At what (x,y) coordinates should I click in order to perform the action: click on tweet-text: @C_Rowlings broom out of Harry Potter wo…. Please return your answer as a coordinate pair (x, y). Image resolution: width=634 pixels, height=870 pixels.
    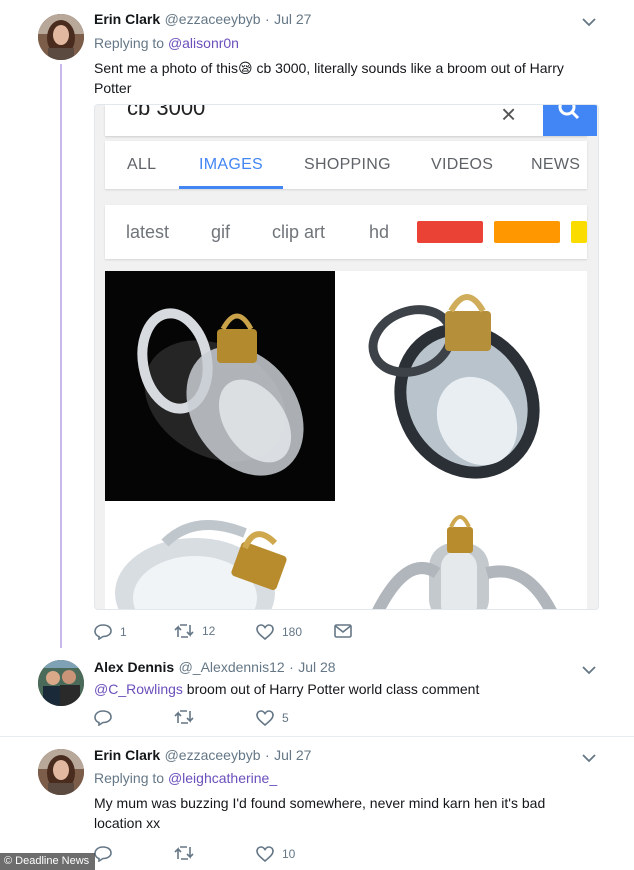
    Looking at the image, I should click on (344, 689).